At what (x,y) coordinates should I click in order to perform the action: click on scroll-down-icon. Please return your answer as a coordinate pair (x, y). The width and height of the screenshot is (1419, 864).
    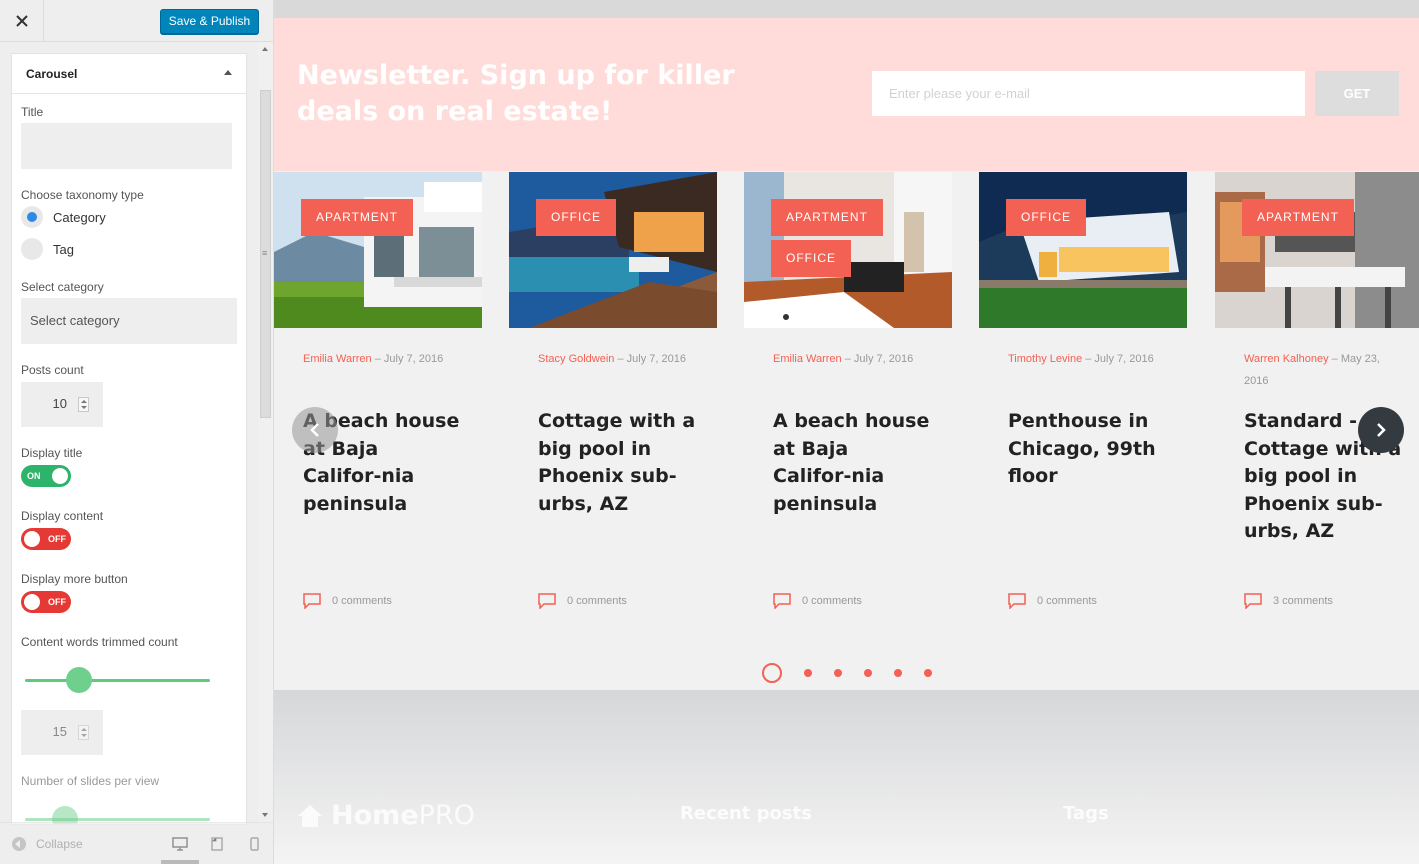
    Looking at the image, I should click on (265, 815).